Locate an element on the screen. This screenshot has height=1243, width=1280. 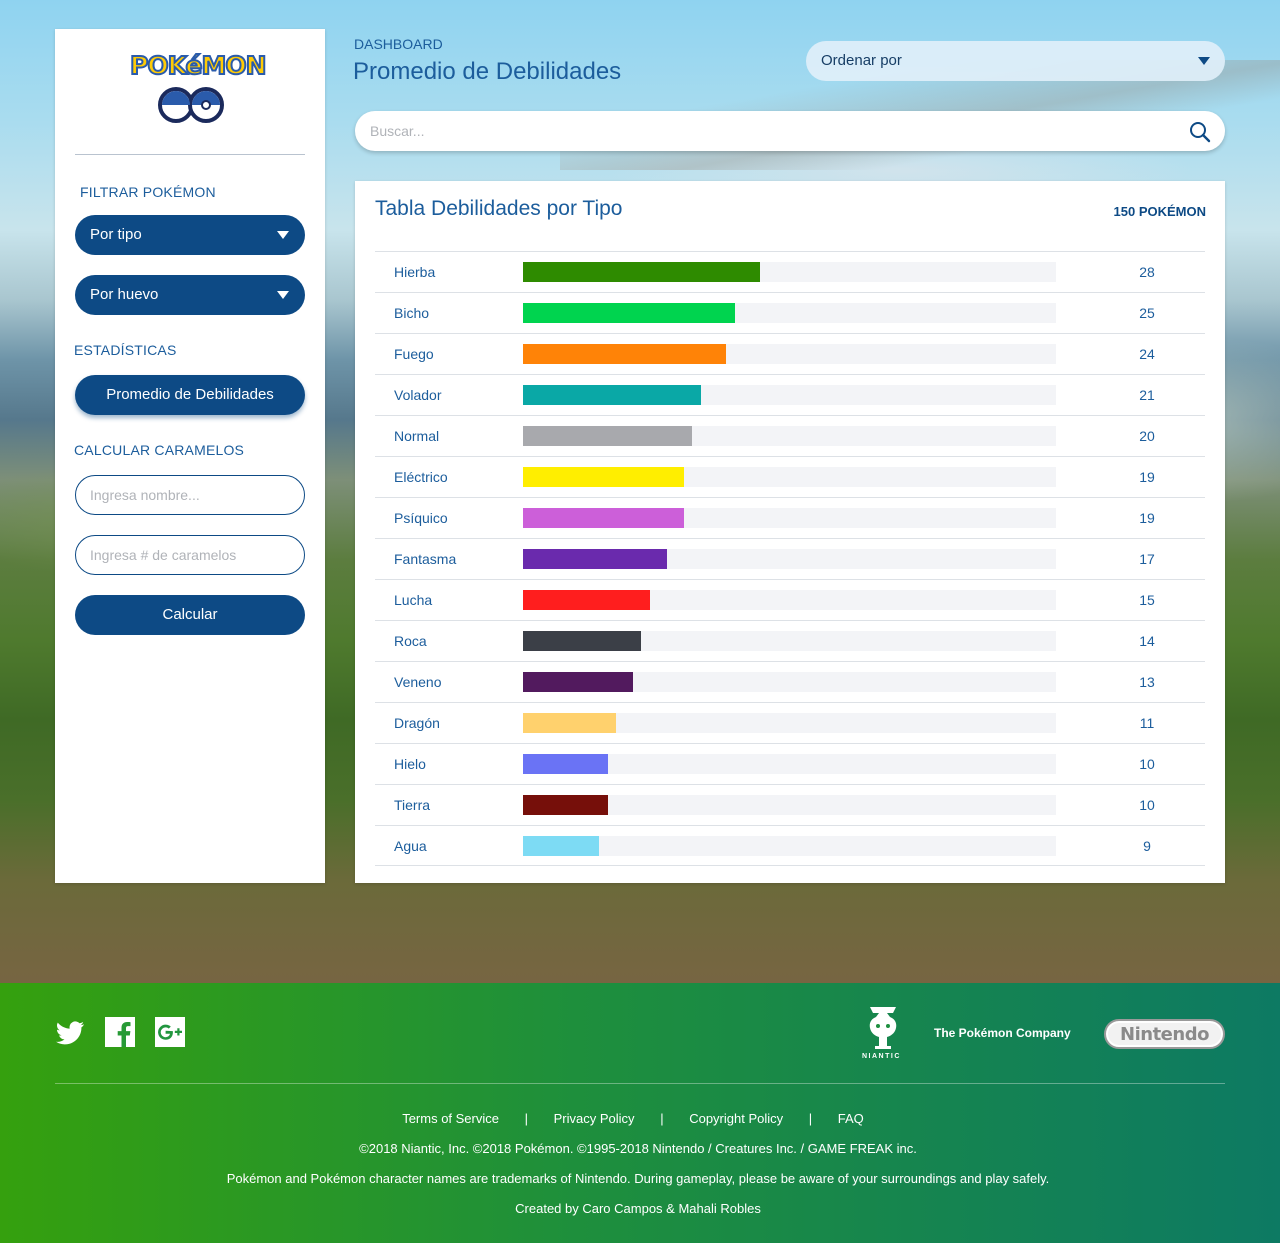
candy-count-input is located at coordinates (190, 555).